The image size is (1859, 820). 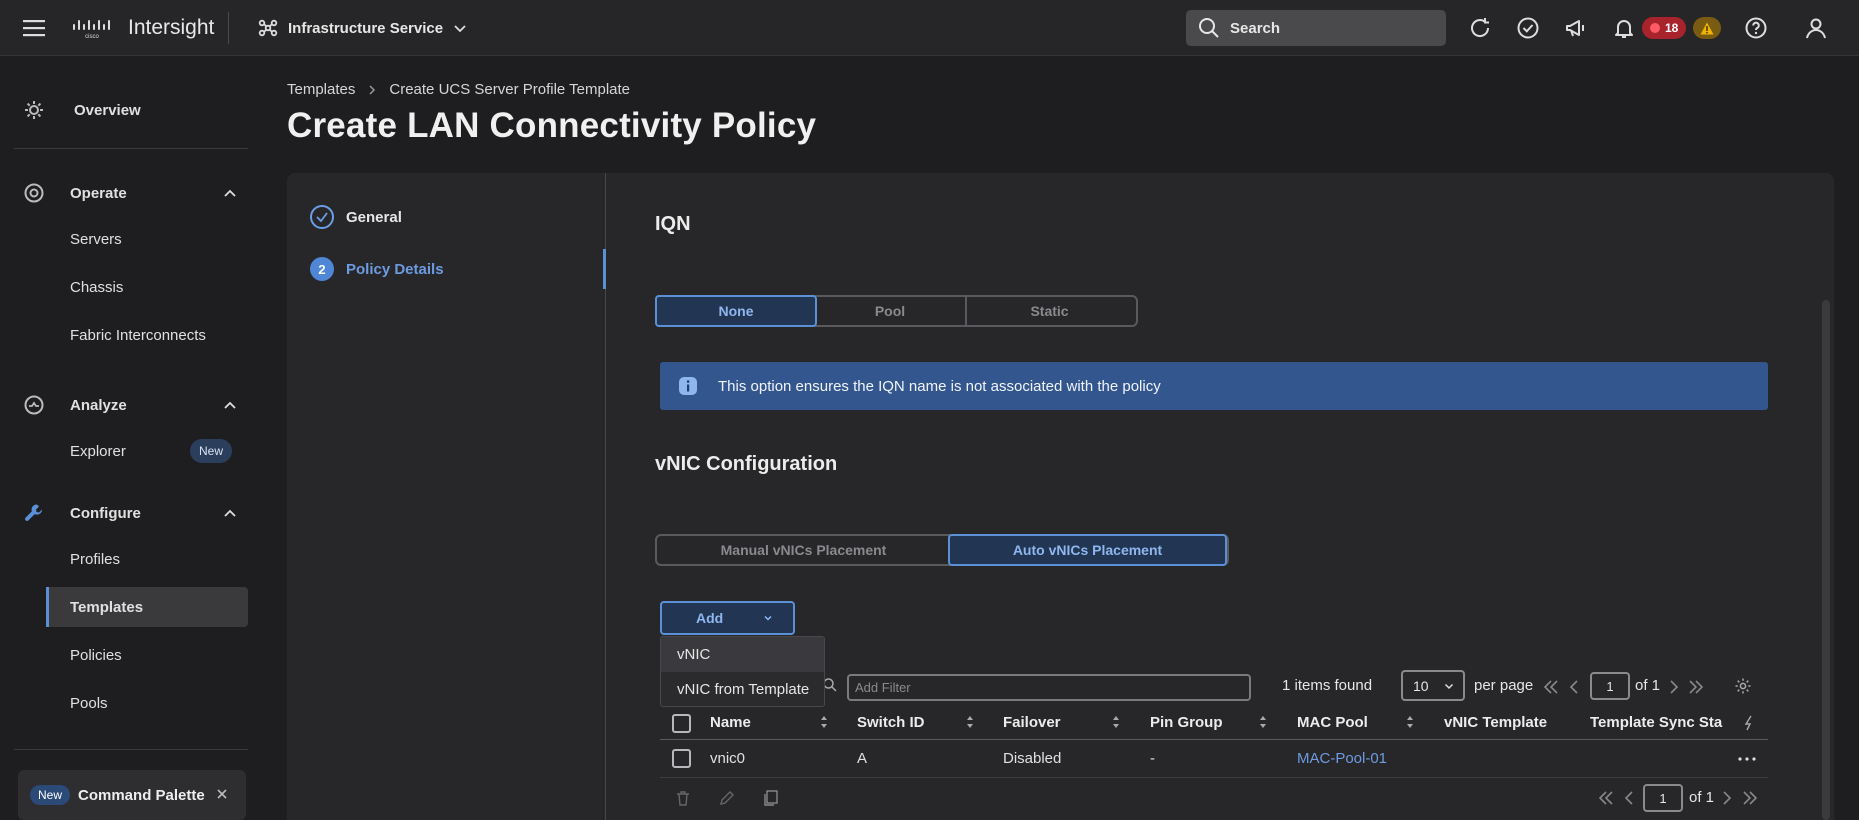 What do you see at coordinates (681, 758) in the screenshot?
I see `row-checkbox` at bounding box center [681, 758].